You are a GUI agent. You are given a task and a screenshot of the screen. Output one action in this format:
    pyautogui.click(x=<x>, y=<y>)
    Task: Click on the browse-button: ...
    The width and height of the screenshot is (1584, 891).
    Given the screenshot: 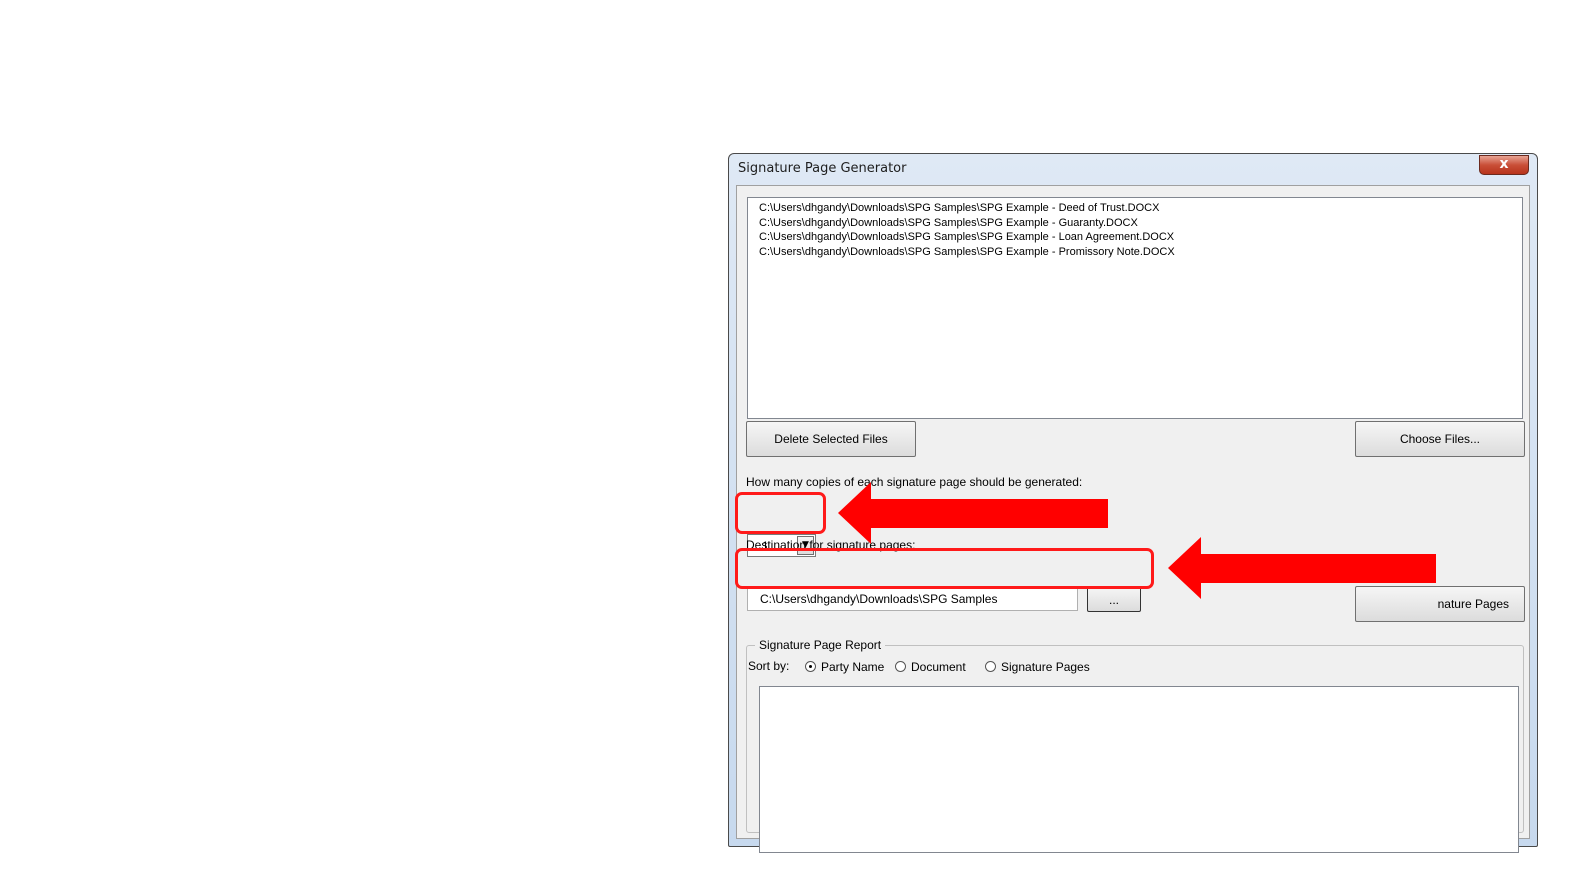 What is the action you would take?
    pyautogui.click(x=1114, y=599)
    